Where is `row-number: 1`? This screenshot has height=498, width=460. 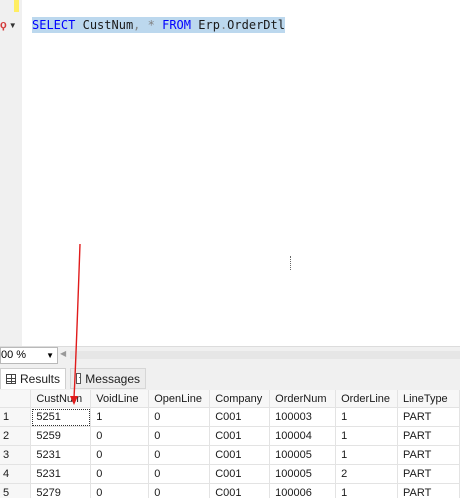 row-number: 1 is located at coordinates (16, 417).